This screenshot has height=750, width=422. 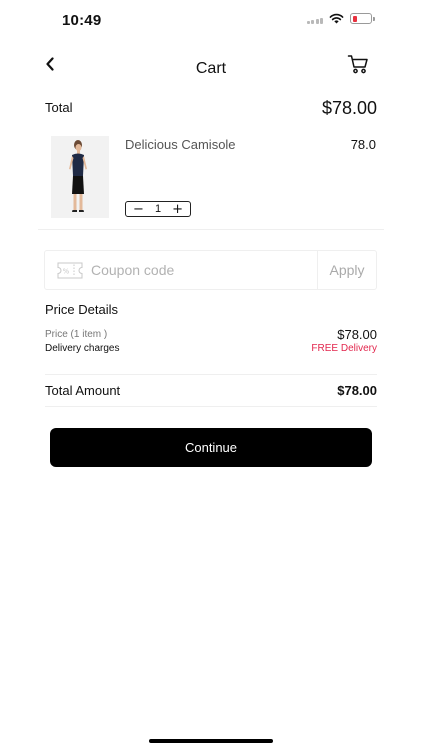 What do you see at coordinates (211, 110) in the screenshot?
I see `cart-total-row: Total $78.00` at bounding box center [211, 110].